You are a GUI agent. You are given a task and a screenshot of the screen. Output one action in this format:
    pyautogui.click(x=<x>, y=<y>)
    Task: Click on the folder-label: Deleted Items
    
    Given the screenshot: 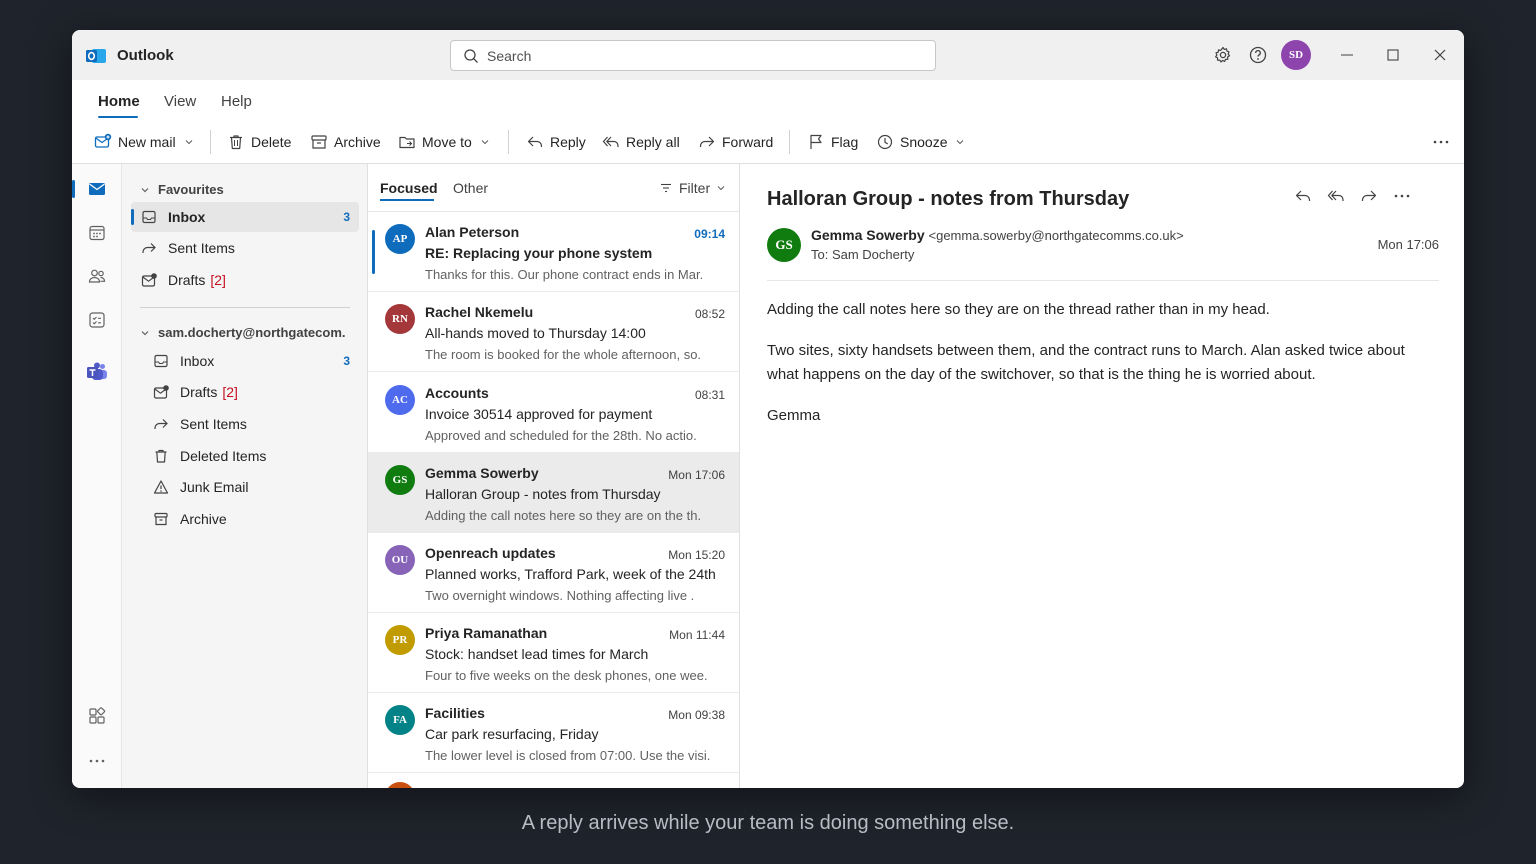 What is the action you would take?
    pyautogui.click(x=223, y=456)
    